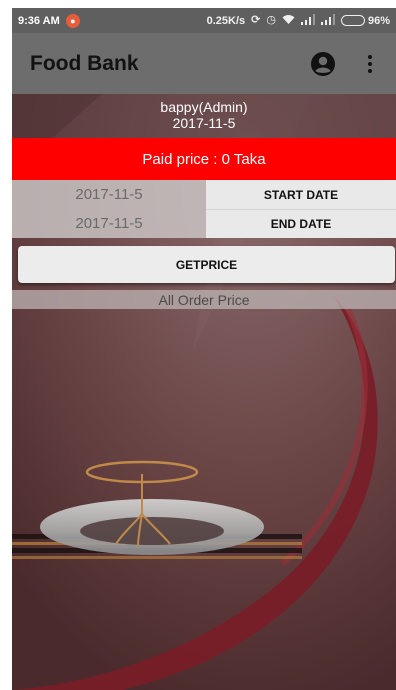  What do you see at coordinates (271, 20) in the screenshot?
I see `alarm-icon: ◷` at bounding box center [271, 20].